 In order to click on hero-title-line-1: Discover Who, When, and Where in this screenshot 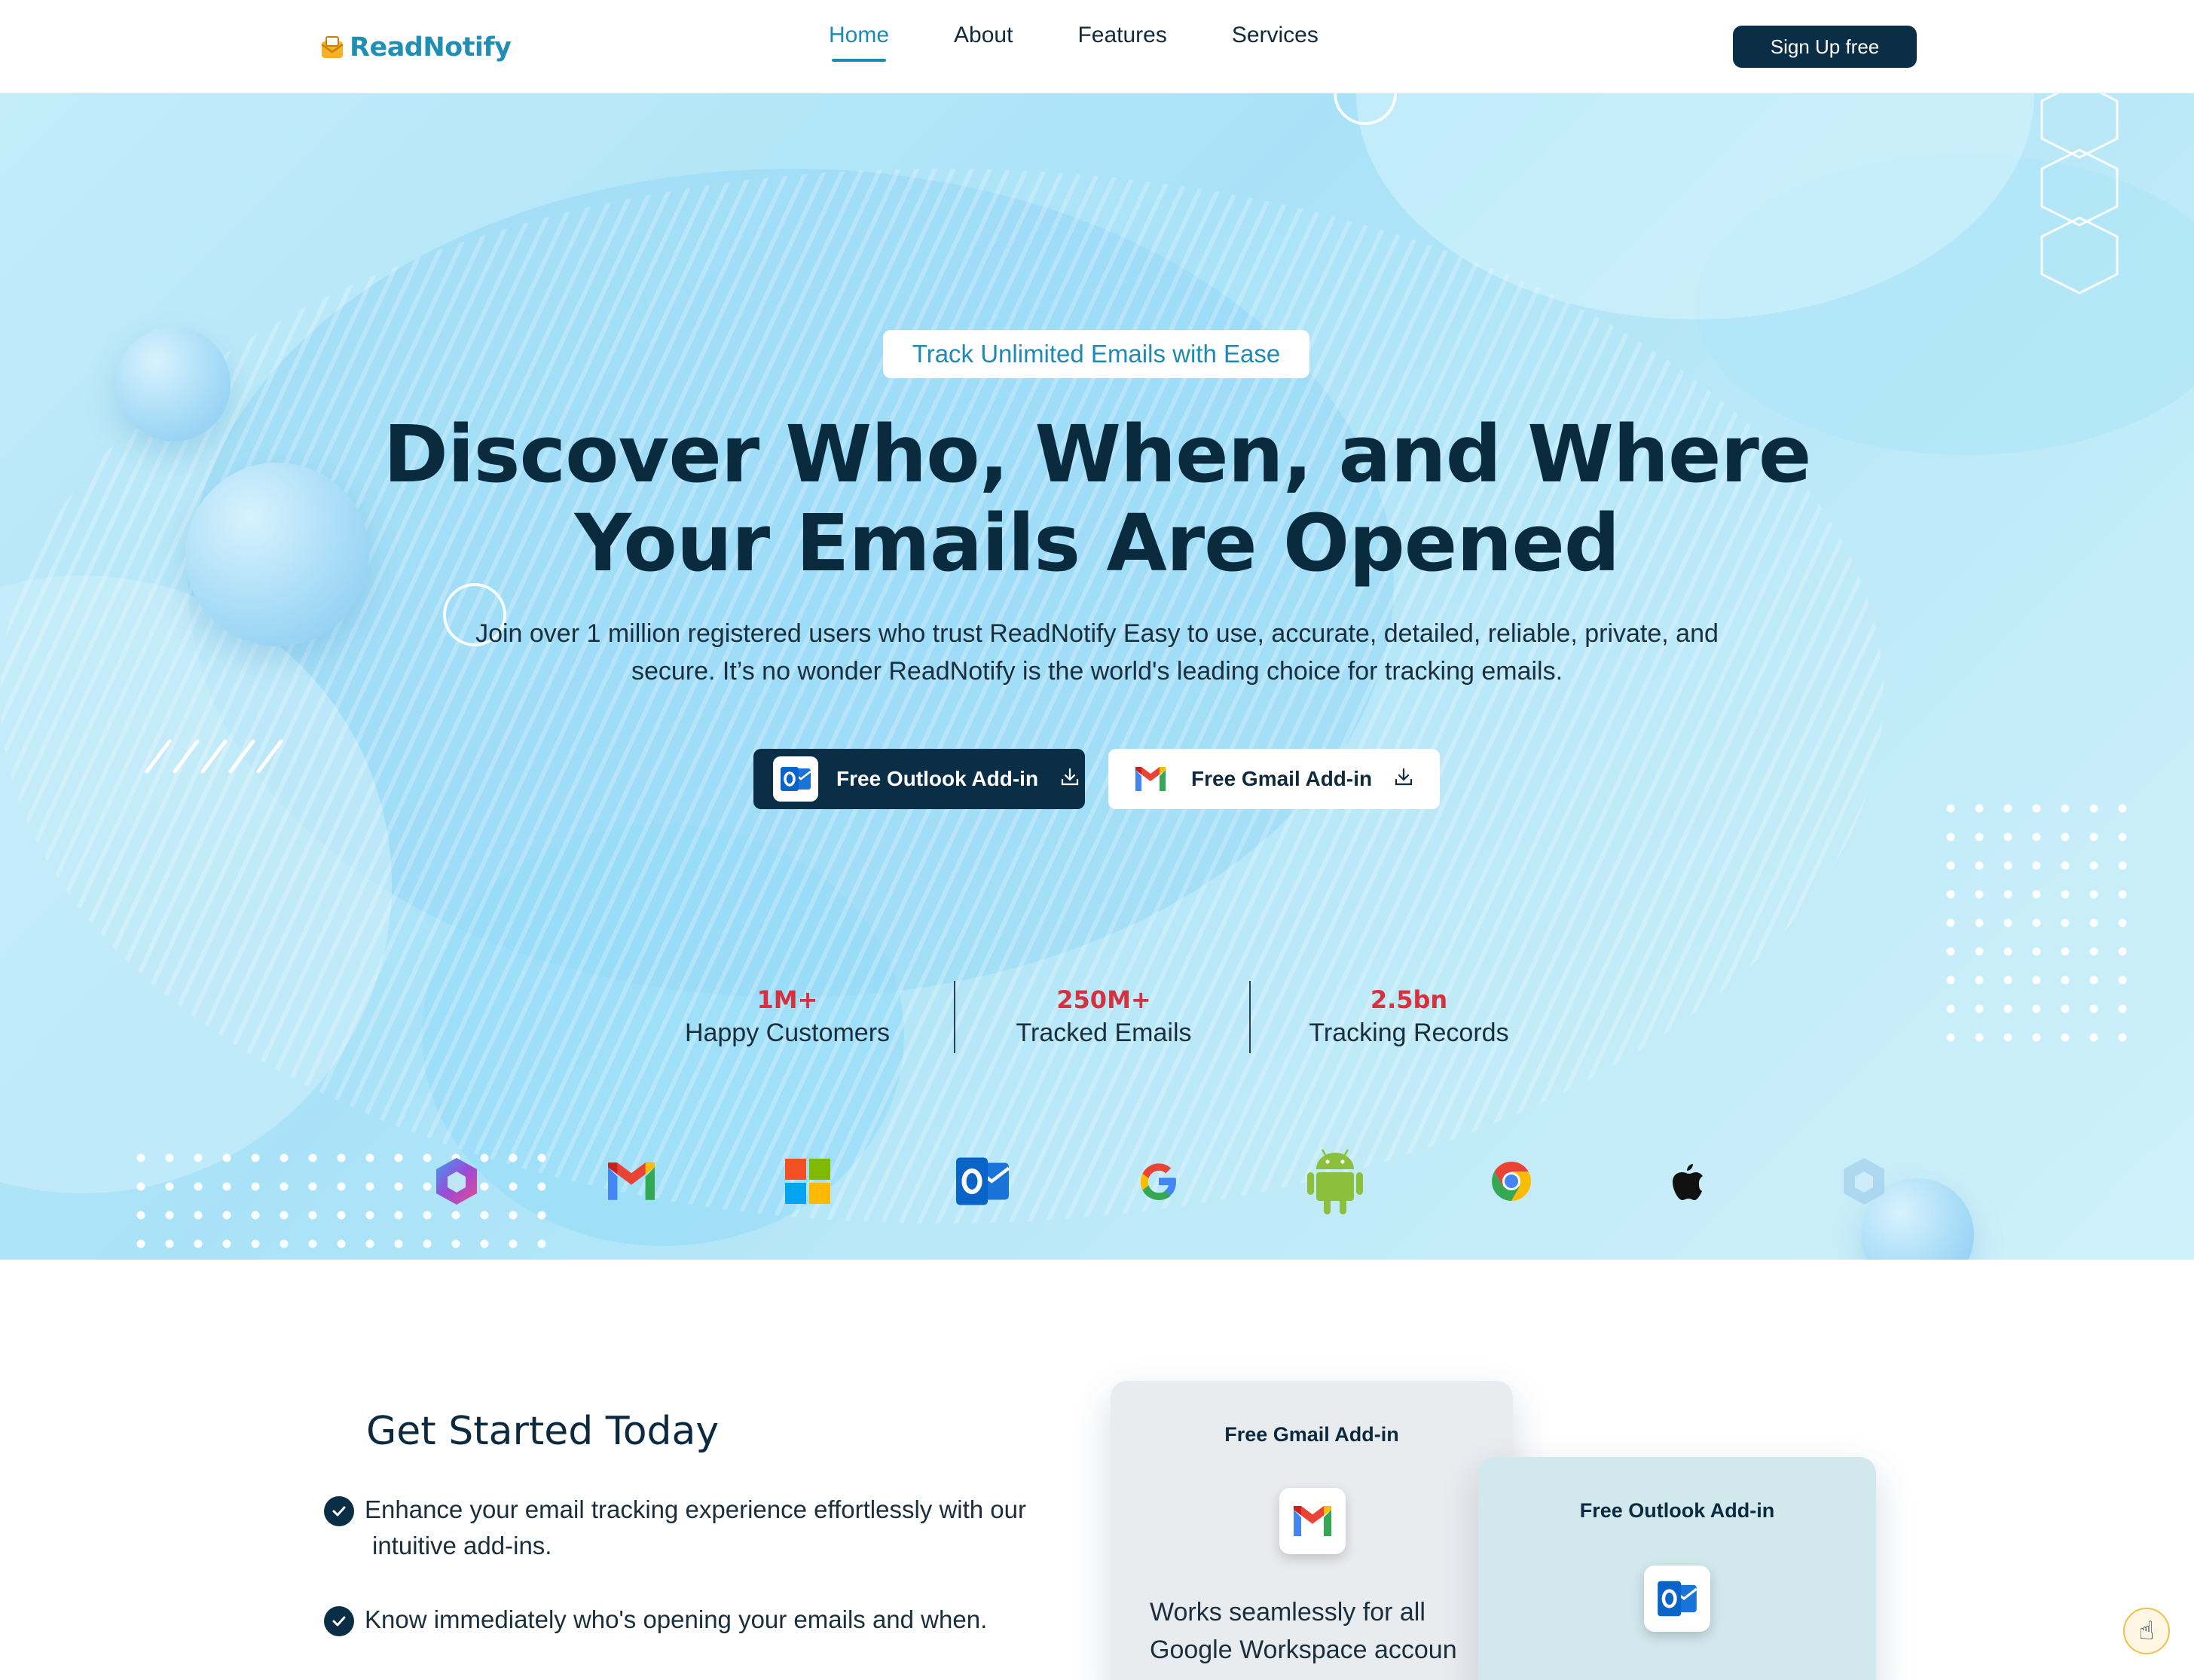, I will do `click(1097, 454)`.